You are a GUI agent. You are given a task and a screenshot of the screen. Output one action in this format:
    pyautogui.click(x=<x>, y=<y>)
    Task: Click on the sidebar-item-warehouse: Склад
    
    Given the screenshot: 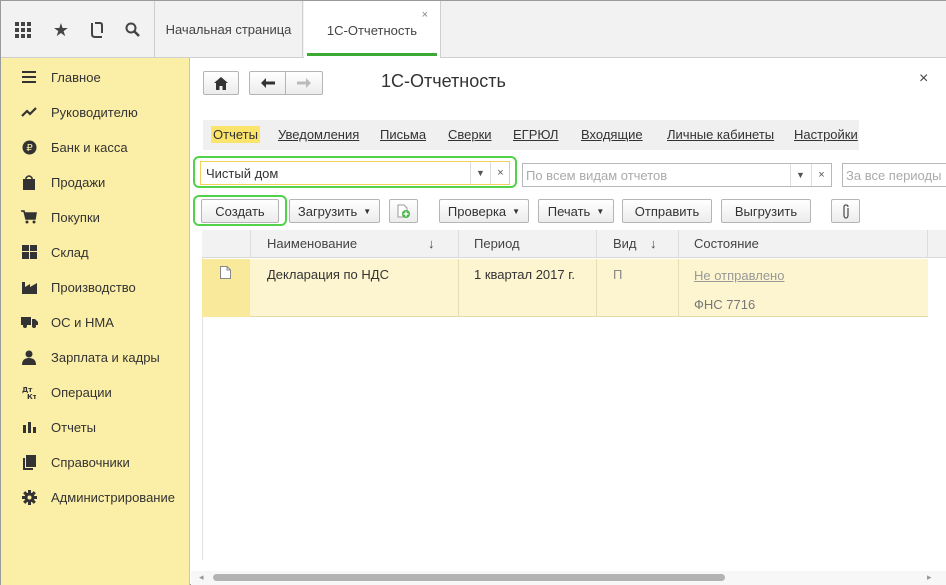 What is the action you would take?
    pyautogui.click(x=95, y=252)
    